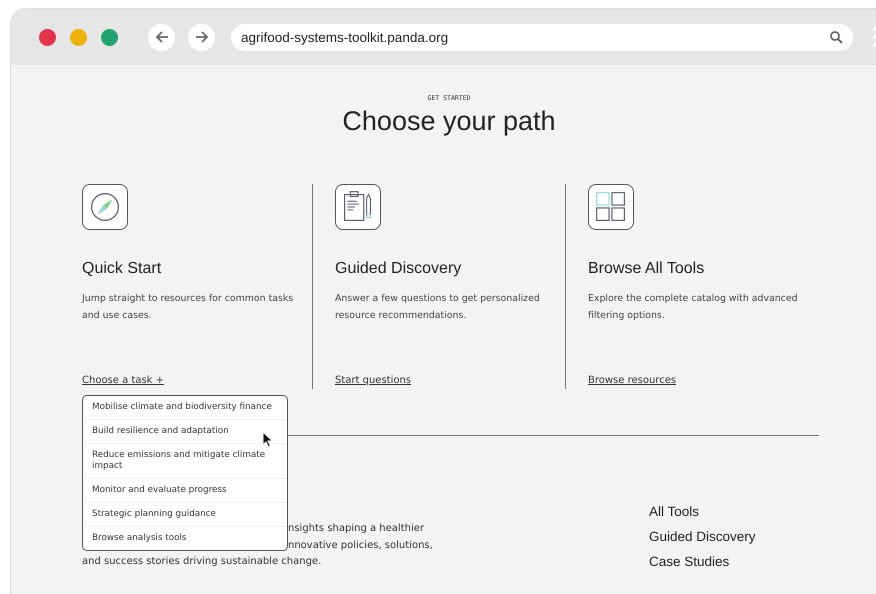 The width and height of the screenshot is (876, 594). I want to click on card-description: Answer a few questions to get personalized resource recommendations., so click(438, 307).